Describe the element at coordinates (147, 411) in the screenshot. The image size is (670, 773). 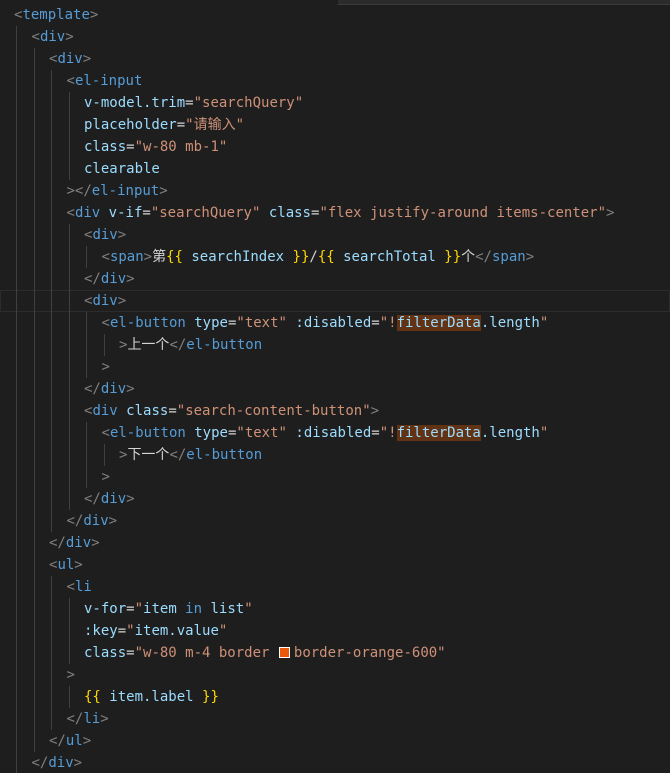
I see `code-token: class` at that location.